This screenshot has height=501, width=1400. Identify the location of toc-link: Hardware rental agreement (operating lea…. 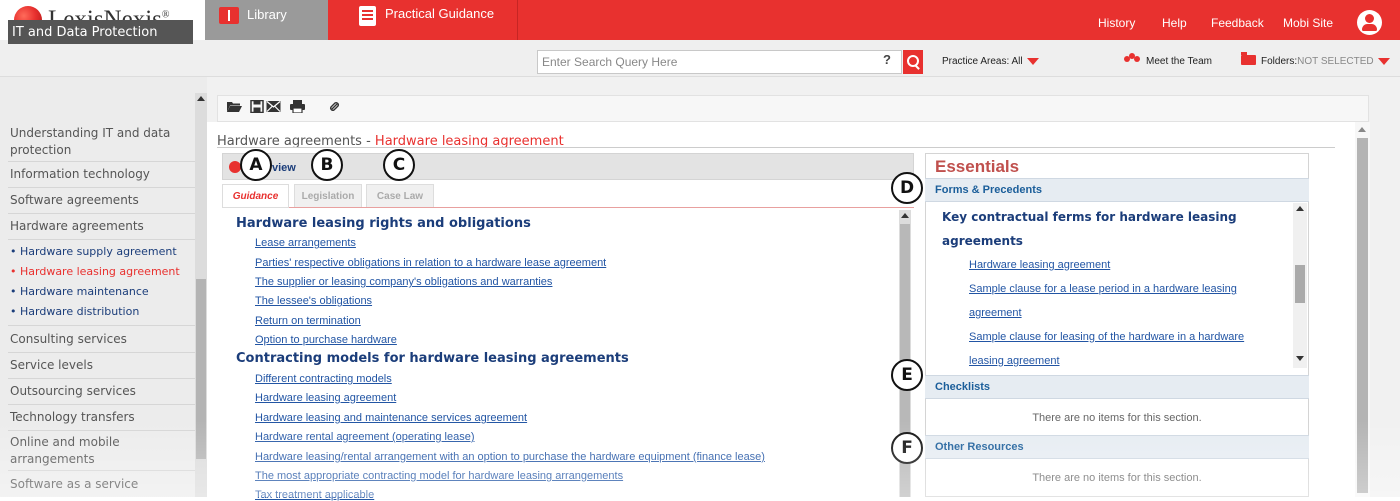
(365, 437).